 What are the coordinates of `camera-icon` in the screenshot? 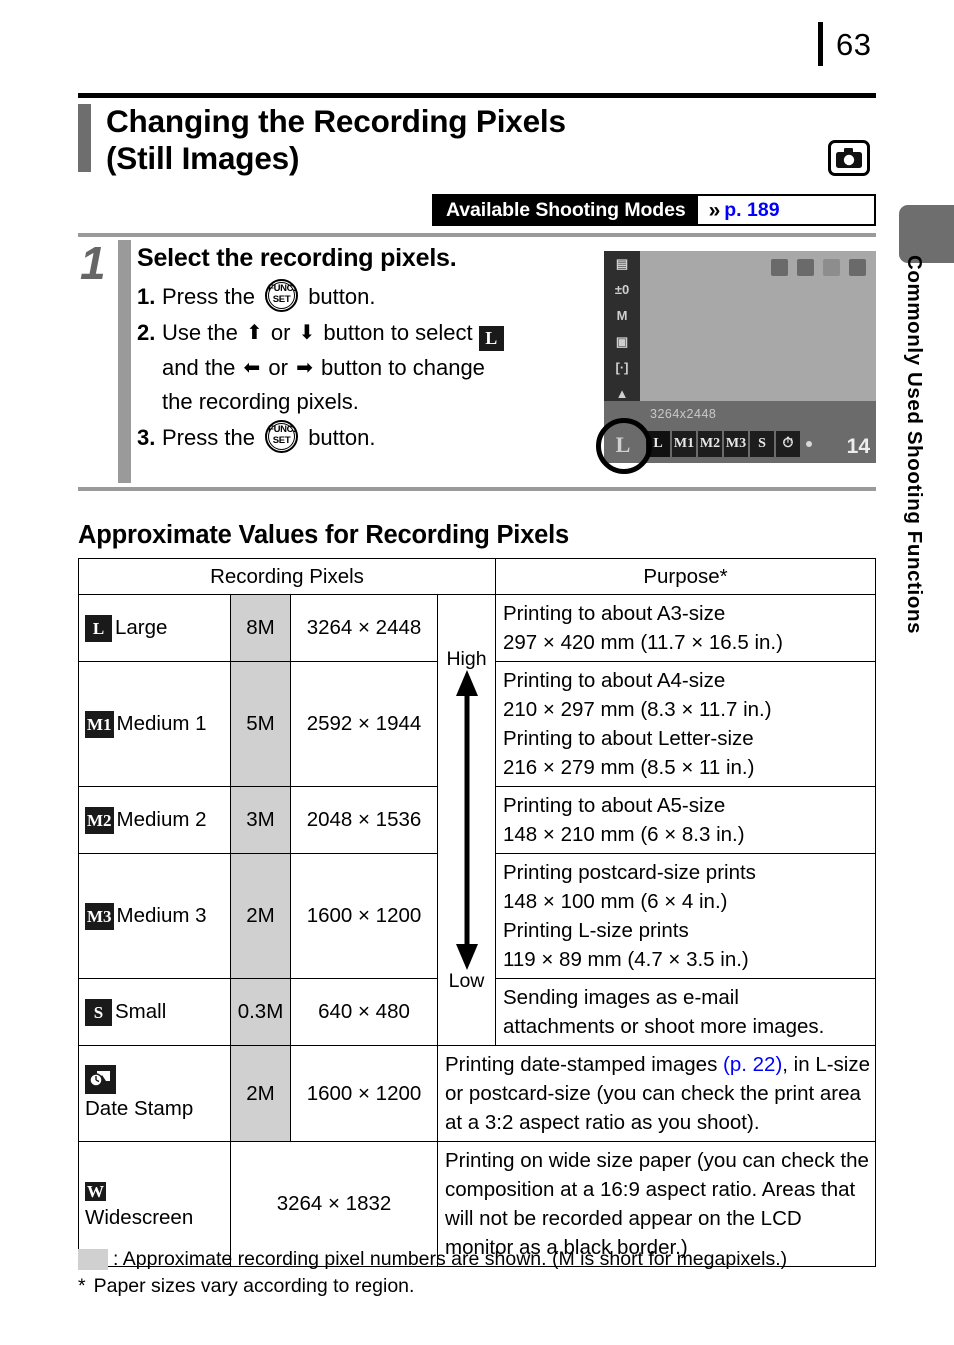 It's located at (849, 158).